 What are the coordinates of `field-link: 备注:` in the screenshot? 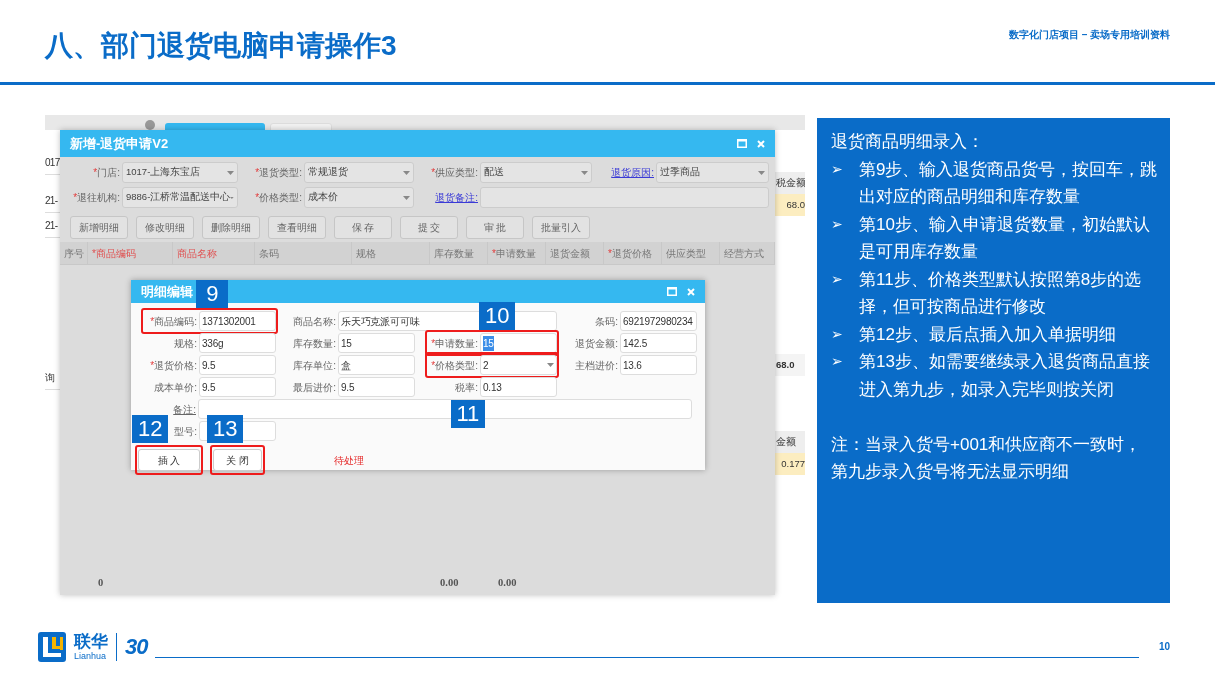 It's located at (164, 409).